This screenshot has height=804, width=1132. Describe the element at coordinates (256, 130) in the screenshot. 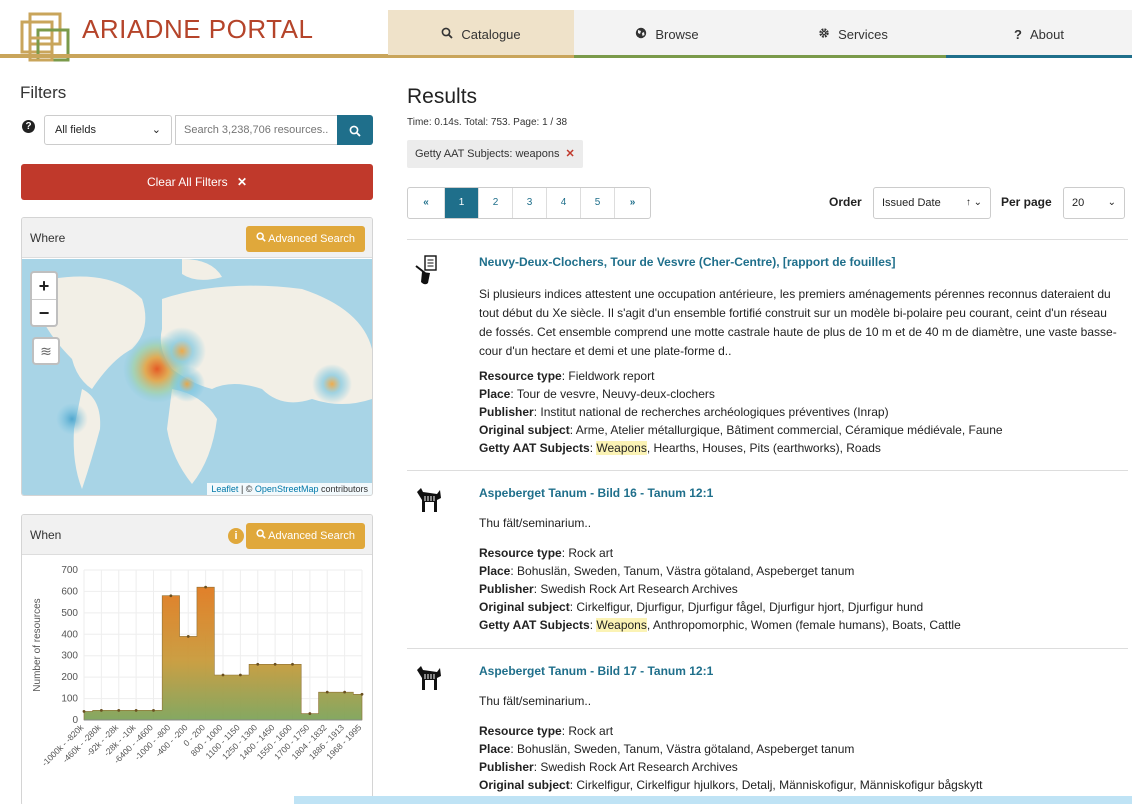

I see `search-input` at that location.